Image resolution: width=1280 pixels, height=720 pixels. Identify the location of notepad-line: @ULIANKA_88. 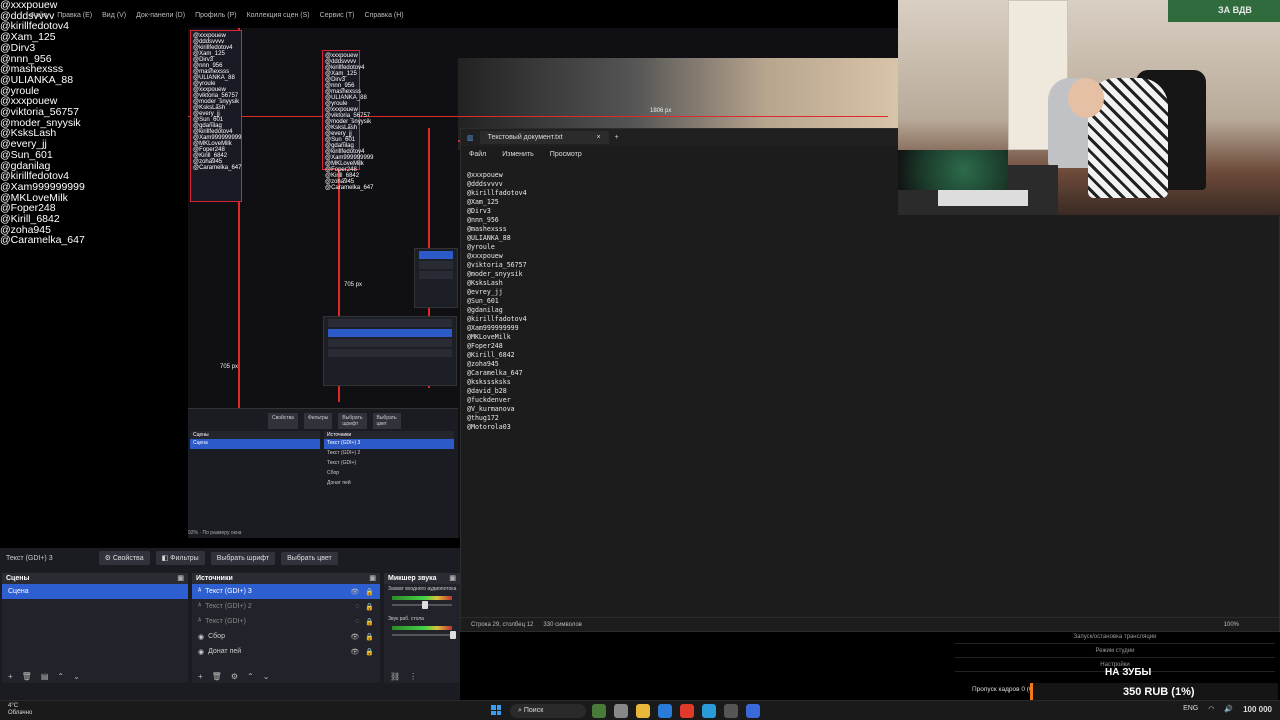
(489, 238).